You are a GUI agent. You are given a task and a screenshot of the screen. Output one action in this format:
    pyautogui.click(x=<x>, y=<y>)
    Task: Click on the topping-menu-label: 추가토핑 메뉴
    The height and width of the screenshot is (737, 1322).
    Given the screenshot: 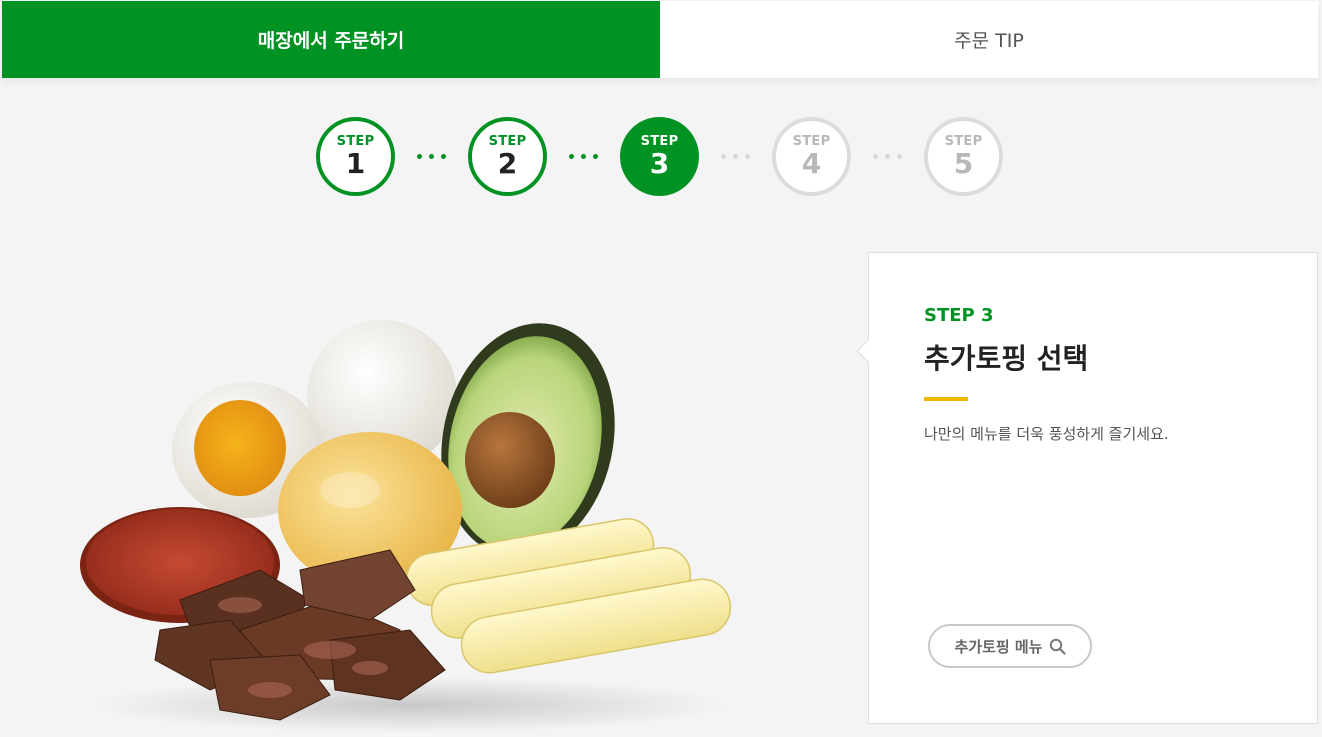 What is the action you would take?
    pyautogui.click(x=998, y=646)
    